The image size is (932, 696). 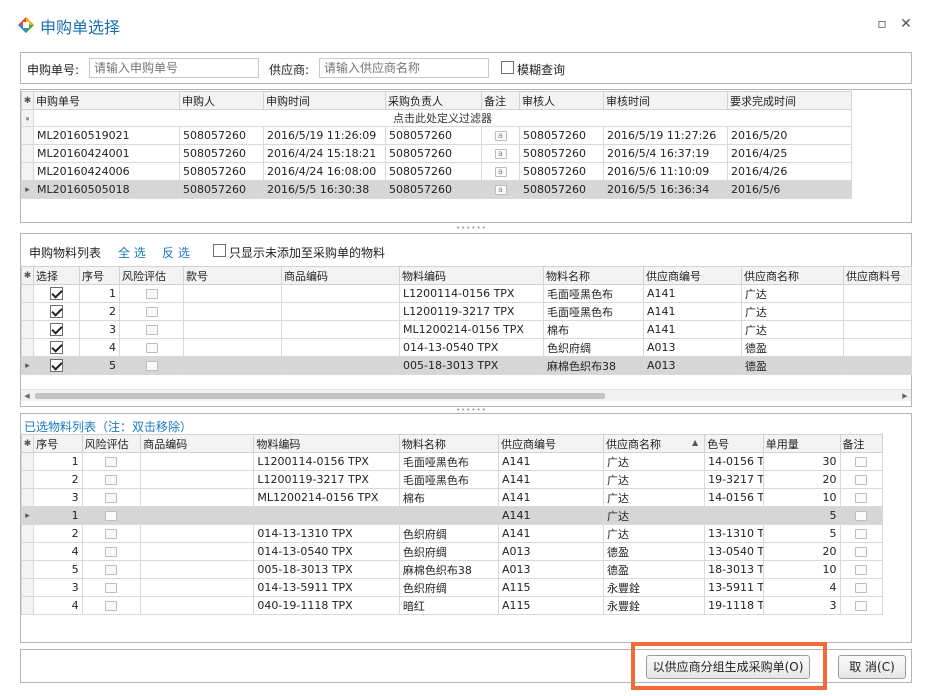 I want to click on splitter-handle: ••••••, so click(x=471, y=228).